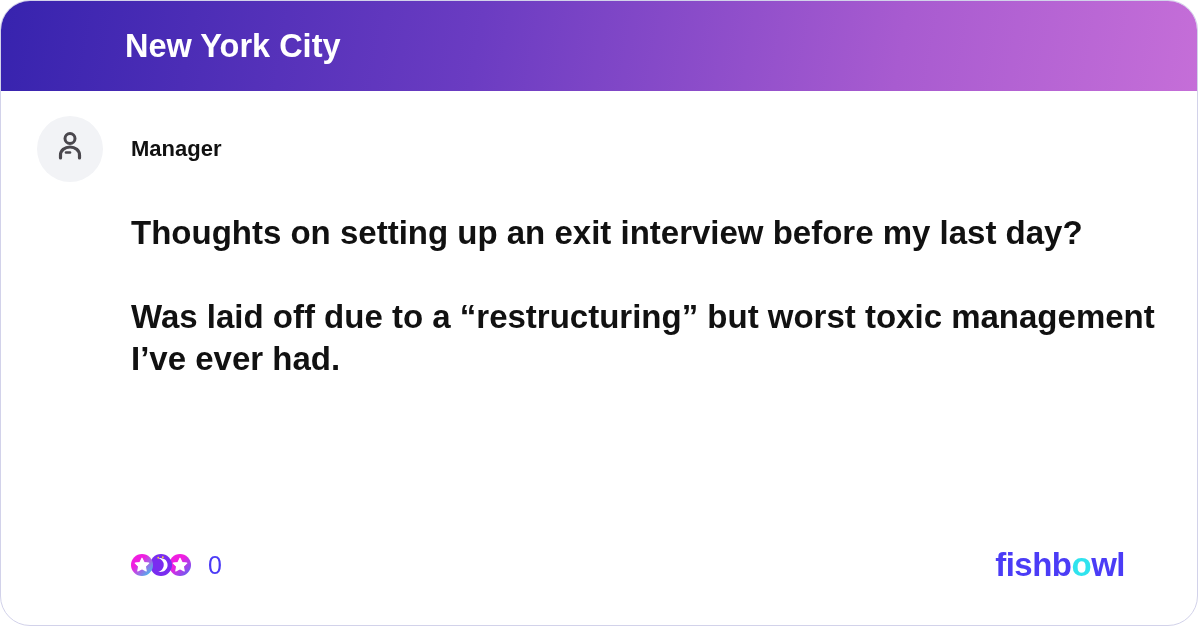 The height and width of the screenshot is (628, 1200). Describe the element at coordinates (1060, 565) in the screenshot. I see `logo-text: fishbowl` at that location.